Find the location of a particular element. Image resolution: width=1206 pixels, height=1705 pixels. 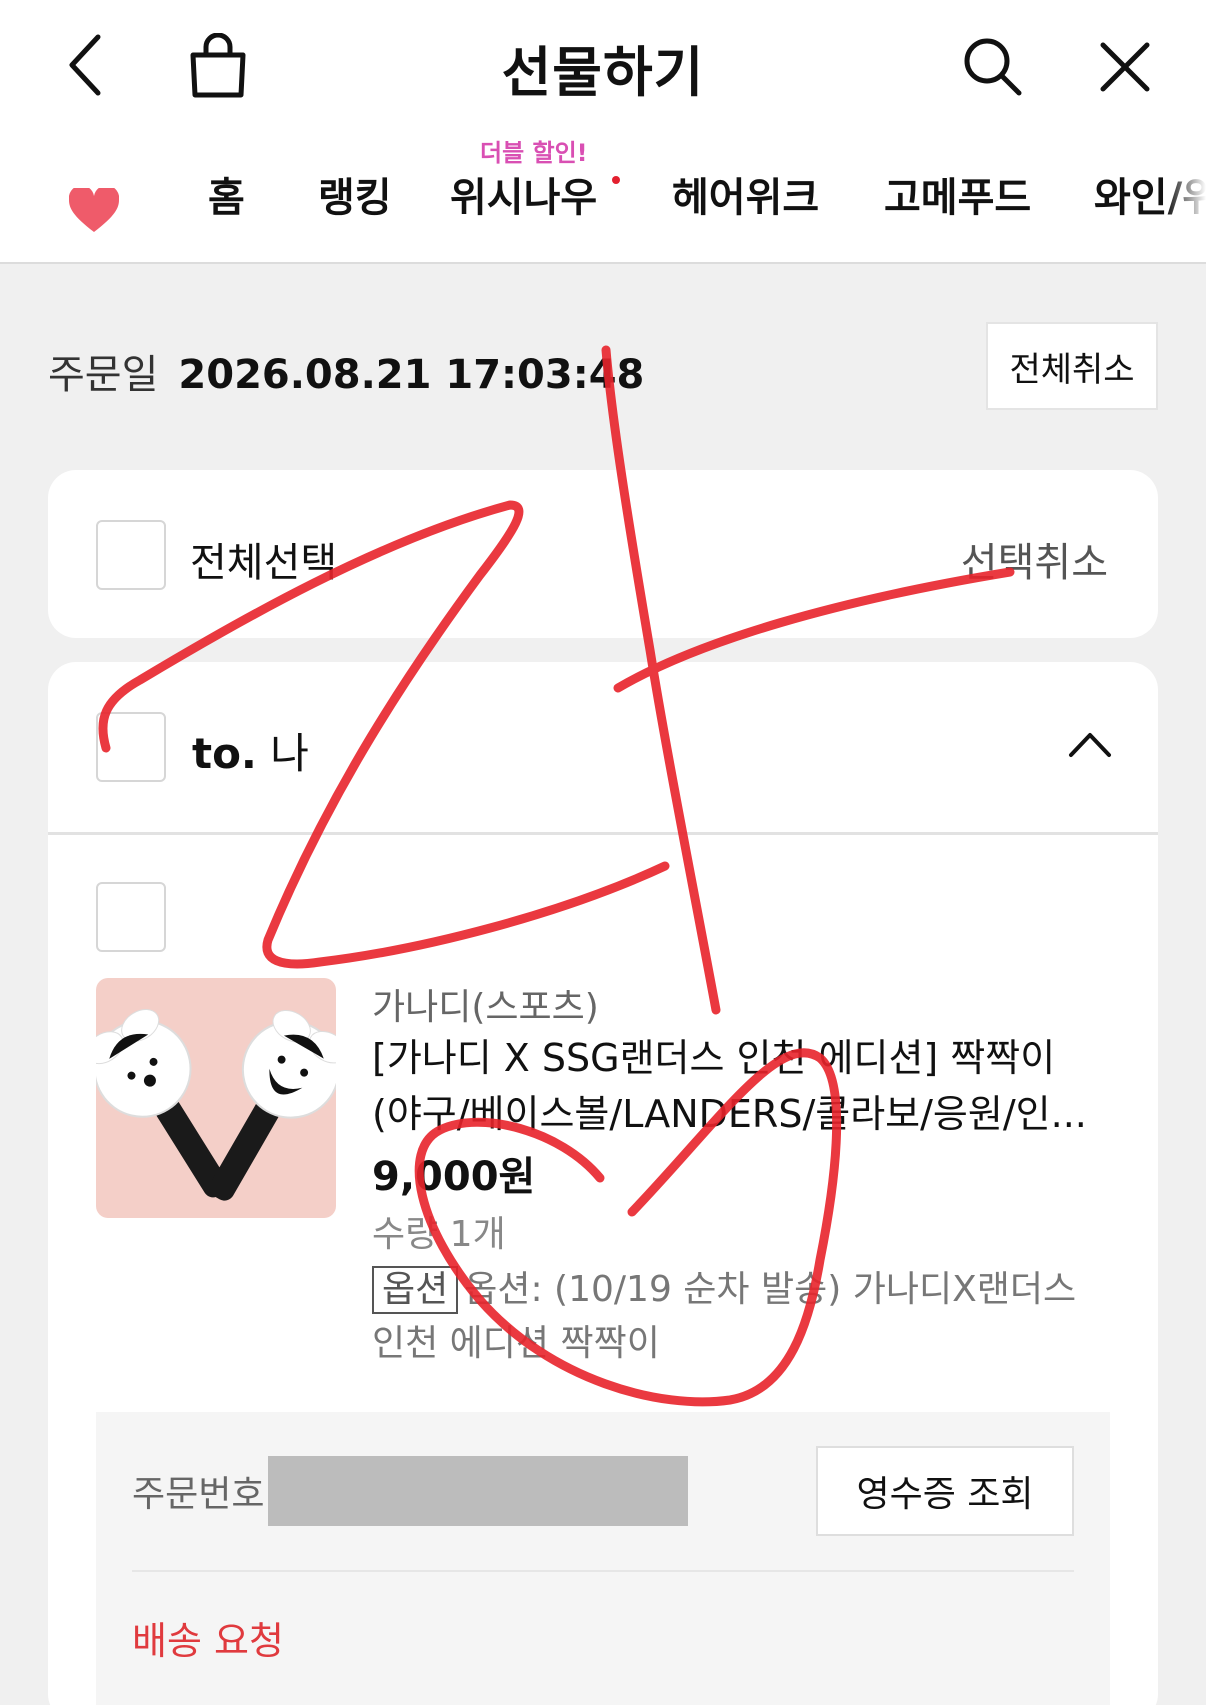

recipient-prefix: to. is located at coordinates (224, 753).